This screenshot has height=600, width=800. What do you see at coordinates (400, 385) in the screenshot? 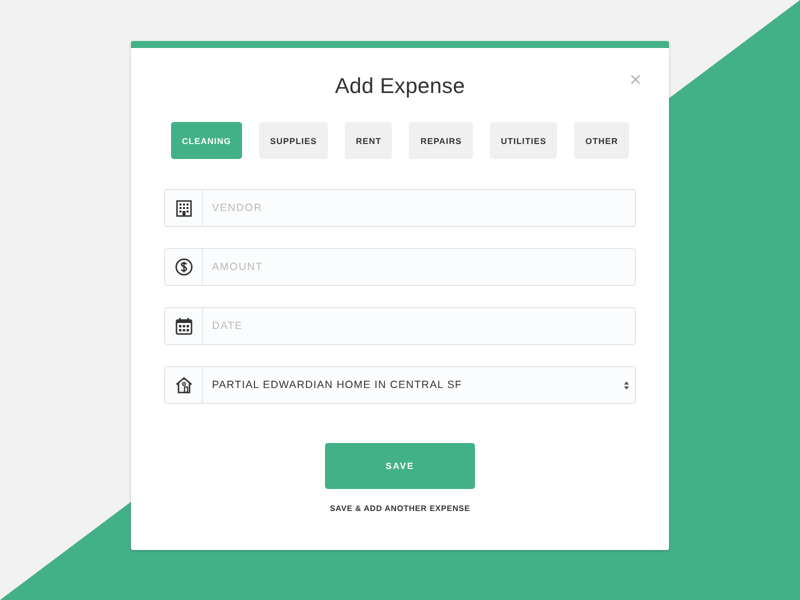
I see `property-select: PARTIAL EDWARDIAN HOME IN CENTRAL SF` at bounding box center [400, 385].